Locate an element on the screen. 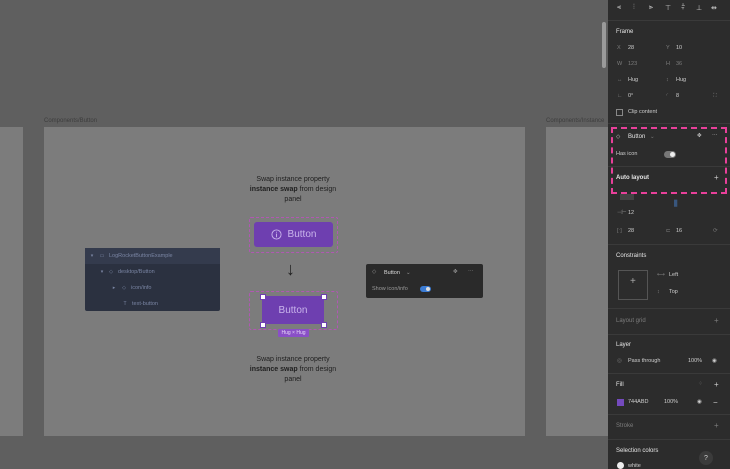 The width and height of the screenshot is (730, 469). stroke-title: Stroke is located at coordinates (624, 426).